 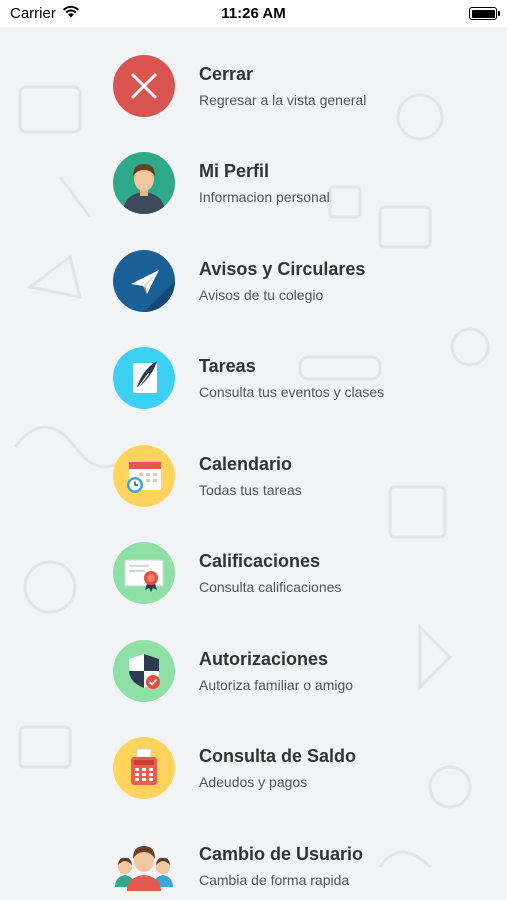 What do you see at coordinates (303, 86) in the screenshot?
I see `menu-item-cerrar: Cerrar Regresar a la vista general` at bounding box center [303, 86].